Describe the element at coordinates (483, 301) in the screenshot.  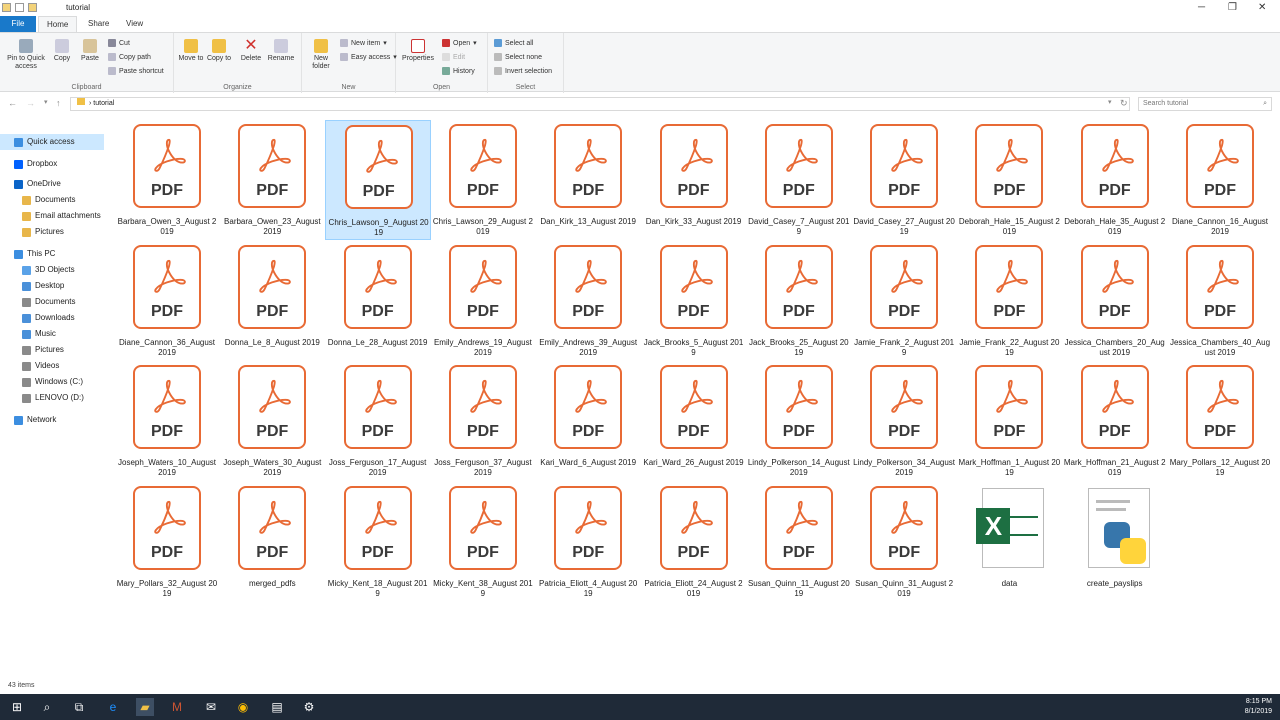
I see `file-item: PDF Emily_Andrews_19_August 2019` at that location.